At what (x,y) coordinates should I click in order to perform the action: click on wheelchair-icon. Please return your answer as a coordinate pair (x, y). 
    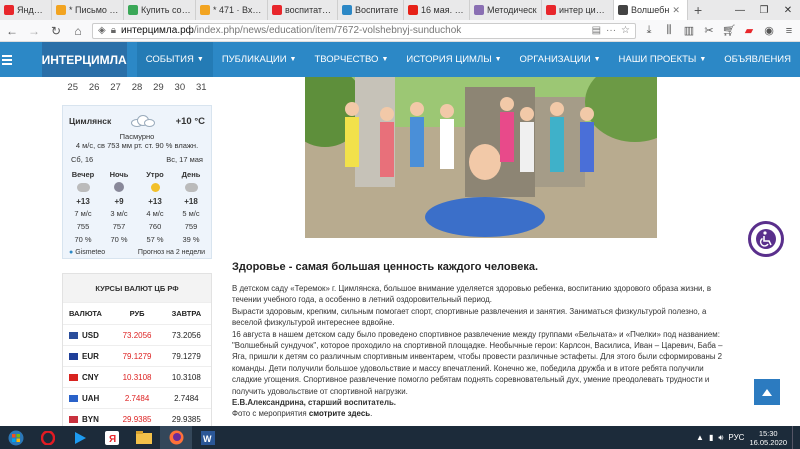
    Looking at the image, I should click on (766, 239).